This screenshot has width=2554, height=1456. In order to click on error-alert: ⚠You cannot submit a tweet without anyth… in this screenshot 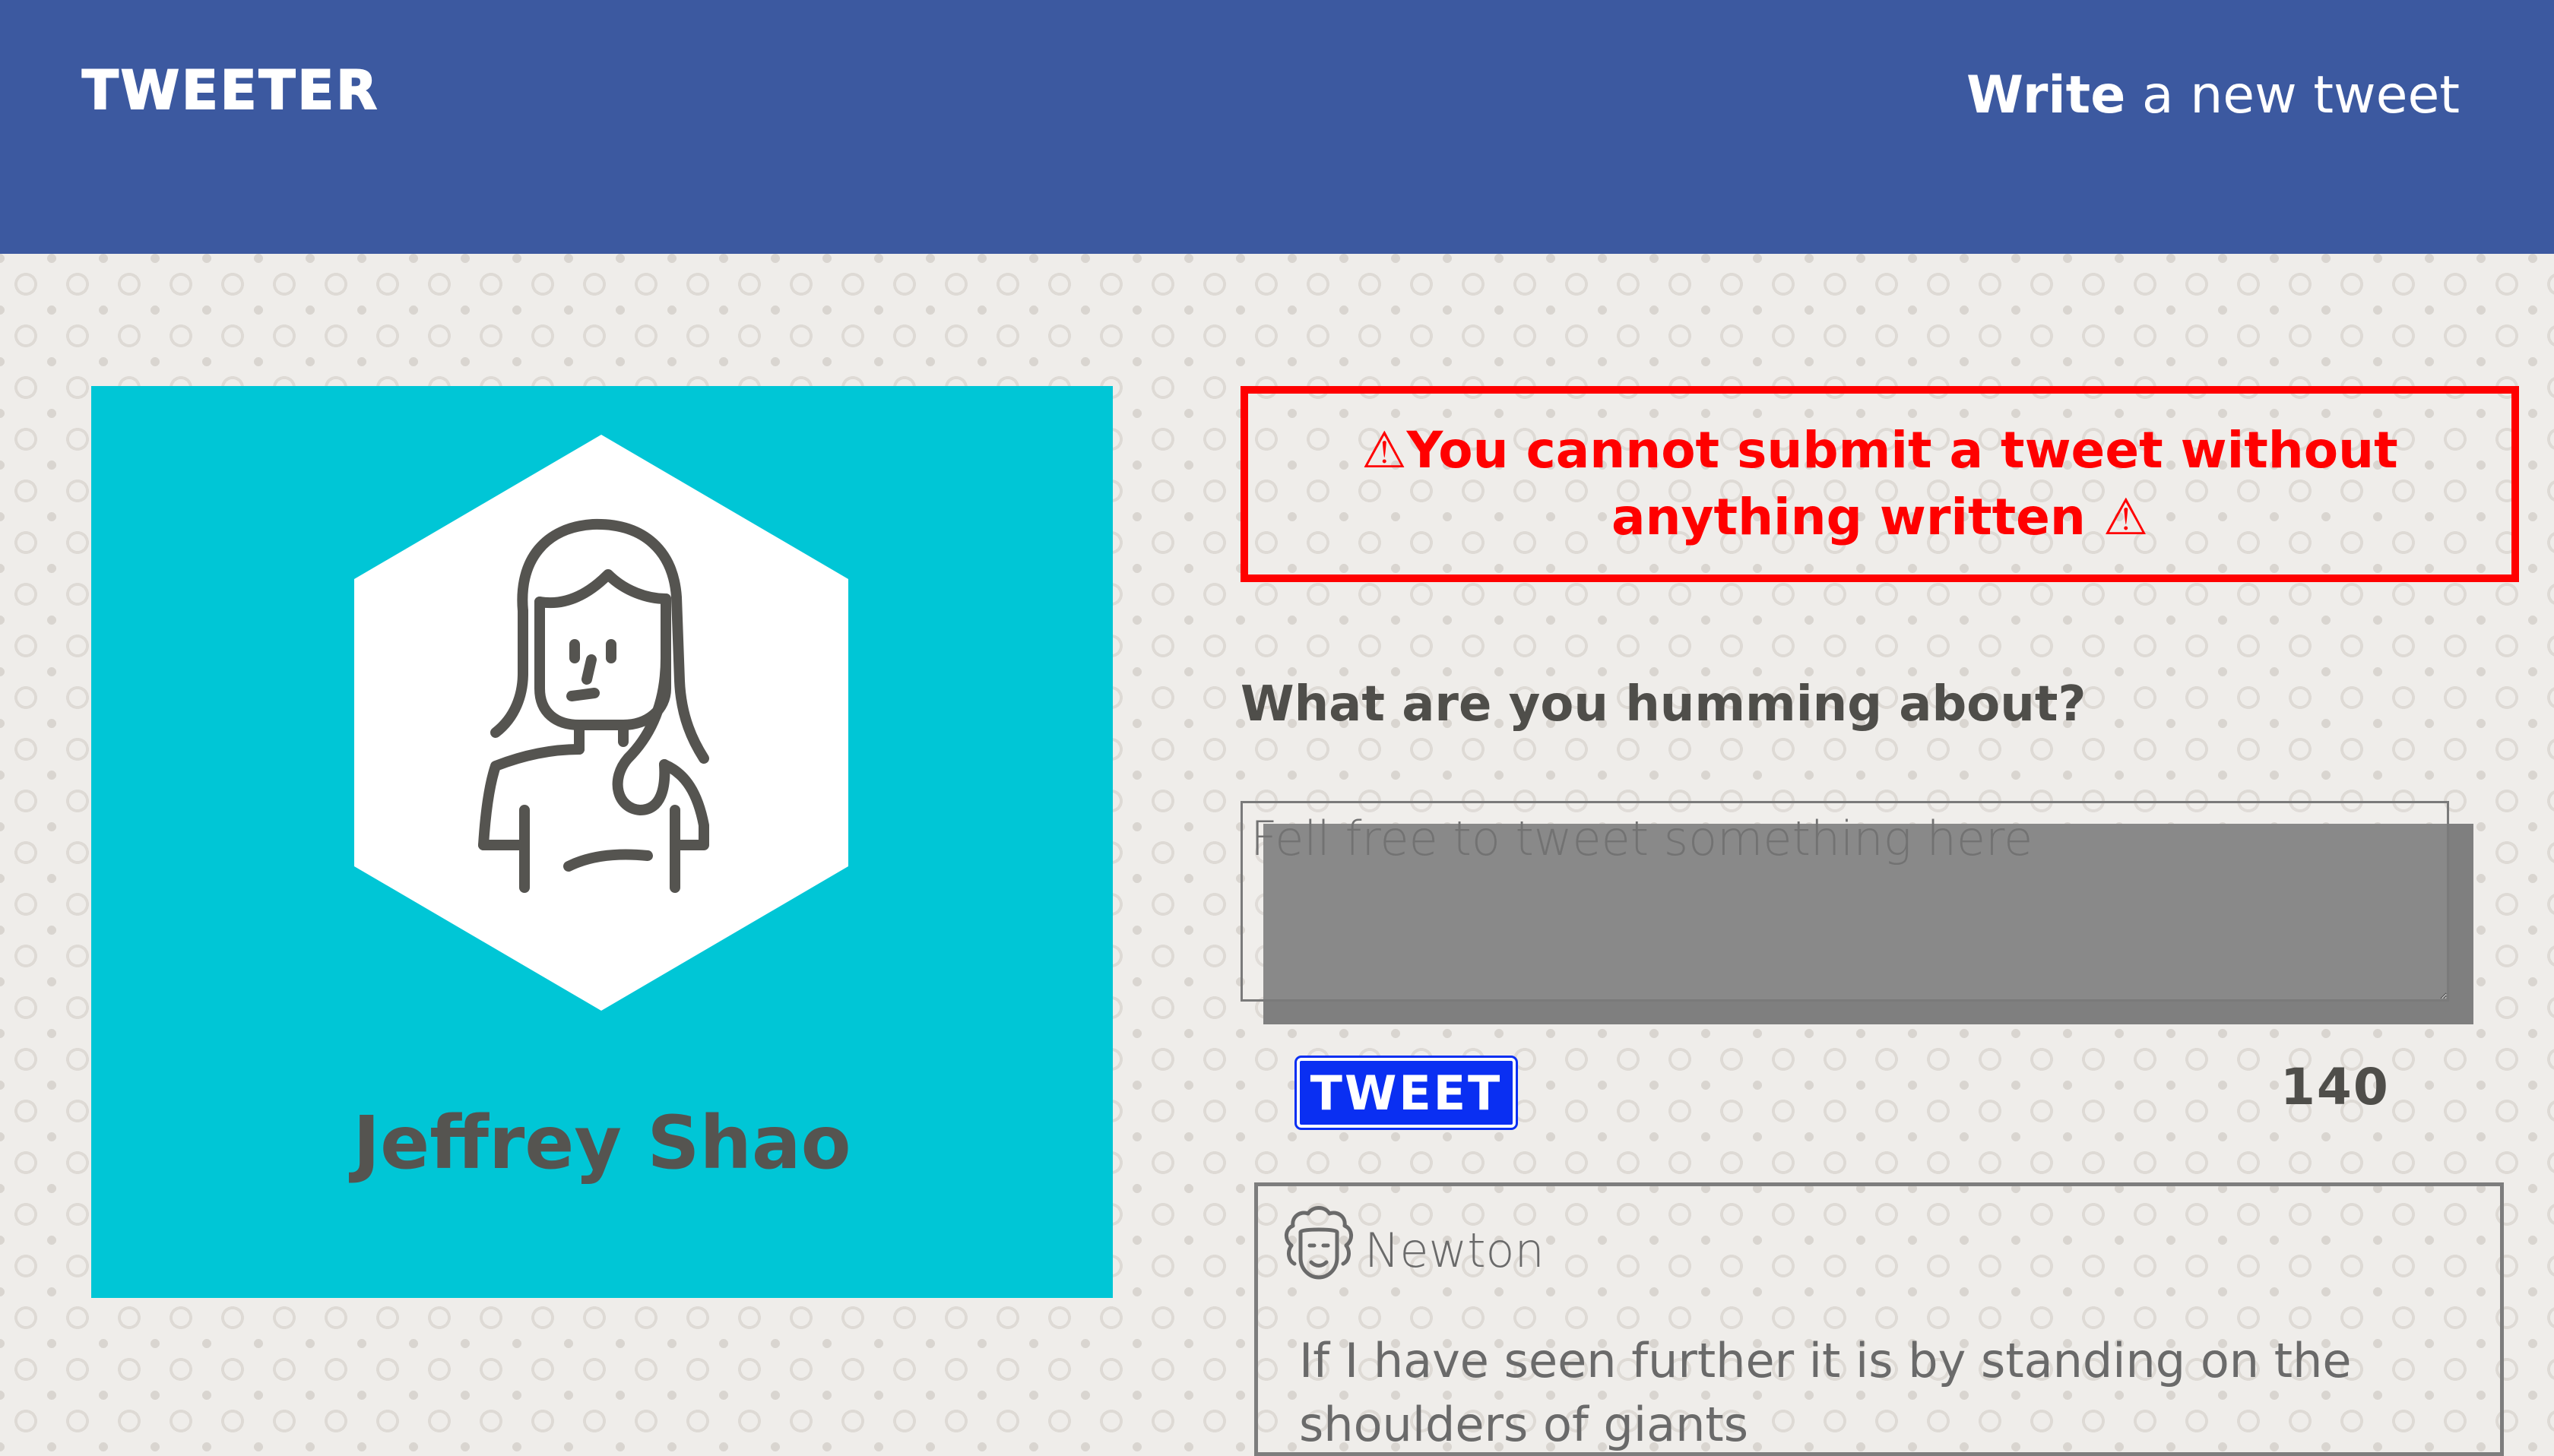, I will do `click(1880, 484)`.